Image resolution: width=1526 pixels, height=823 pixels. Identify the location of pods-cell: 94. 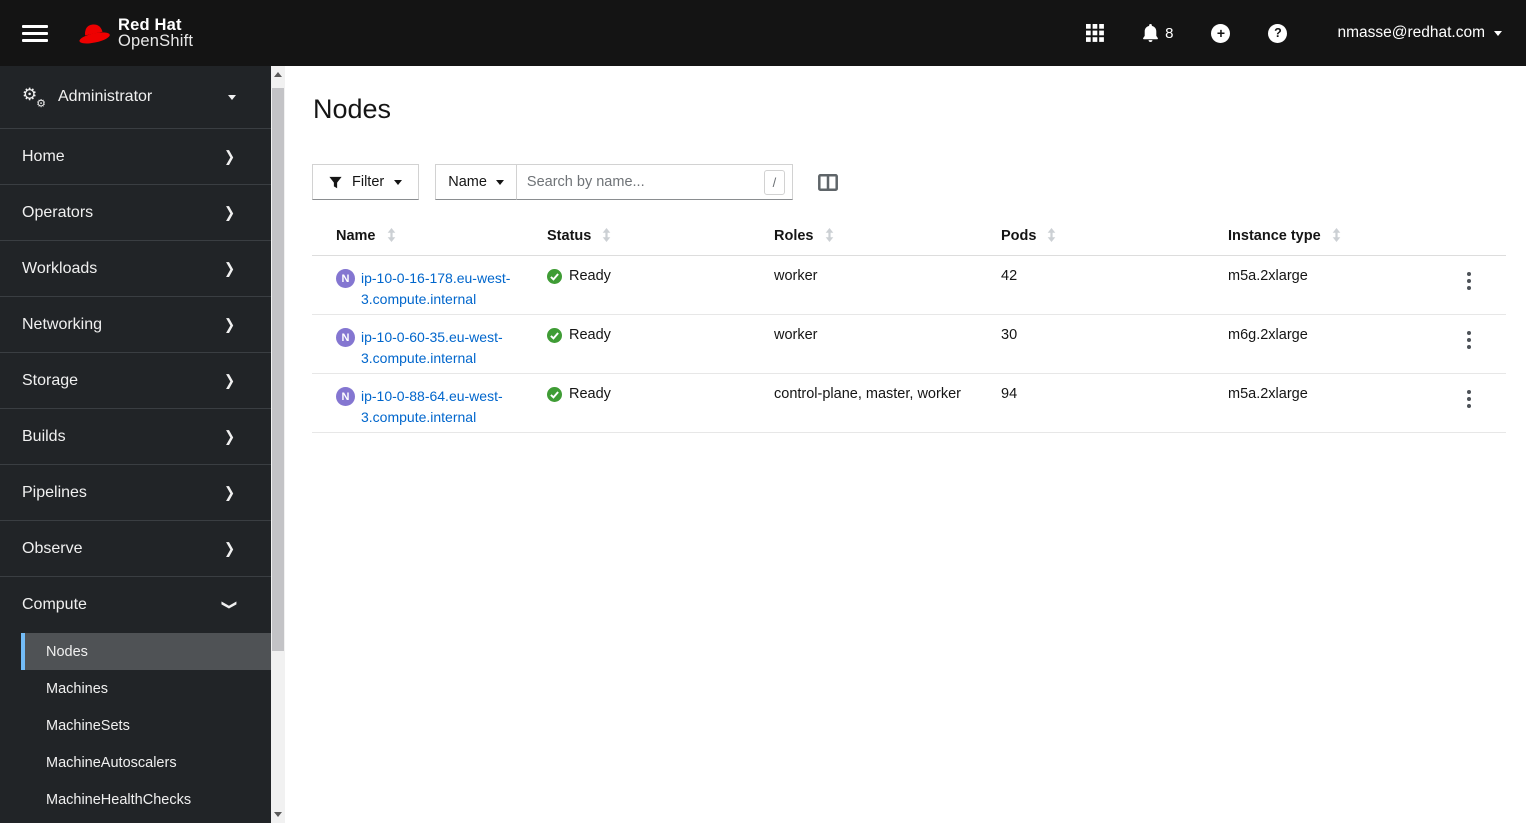
(1090, 403).